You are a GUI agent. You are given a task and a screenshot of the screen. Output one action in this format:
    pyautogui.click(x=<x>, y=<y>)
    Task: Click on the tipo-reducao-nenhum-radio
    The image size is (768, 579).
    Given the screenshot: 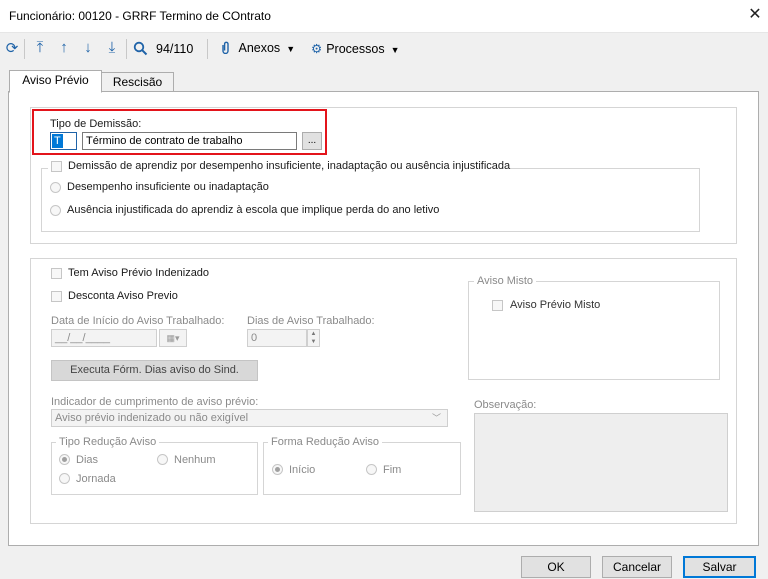 What is the action you would take?
    pyautogui.click(x=162, y=459)
    